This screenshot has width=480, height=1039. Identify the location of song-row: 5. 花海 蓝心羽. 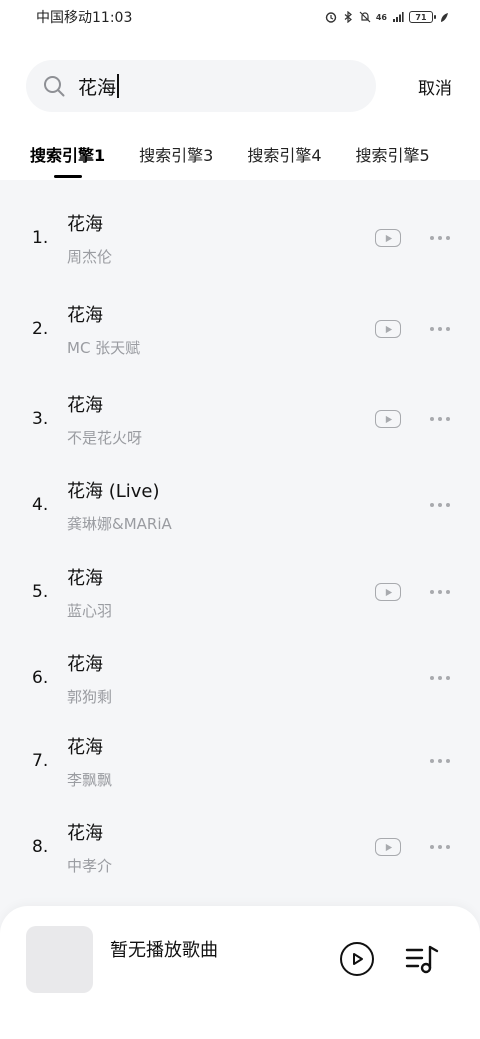
(240, 592).